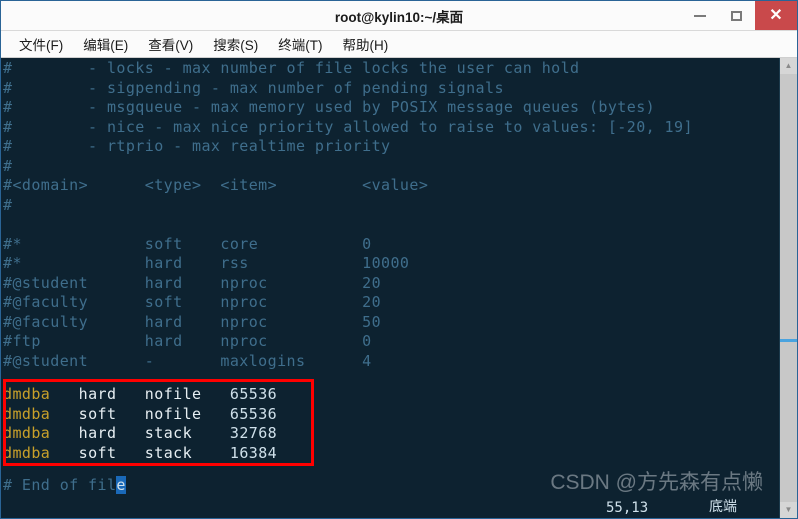 The height and width of the screenshot is (519, 798). Describe the element at coordinates (140, 395) in the screenshot. I see `table-row: dmdba hard nofile 65536` at that location.